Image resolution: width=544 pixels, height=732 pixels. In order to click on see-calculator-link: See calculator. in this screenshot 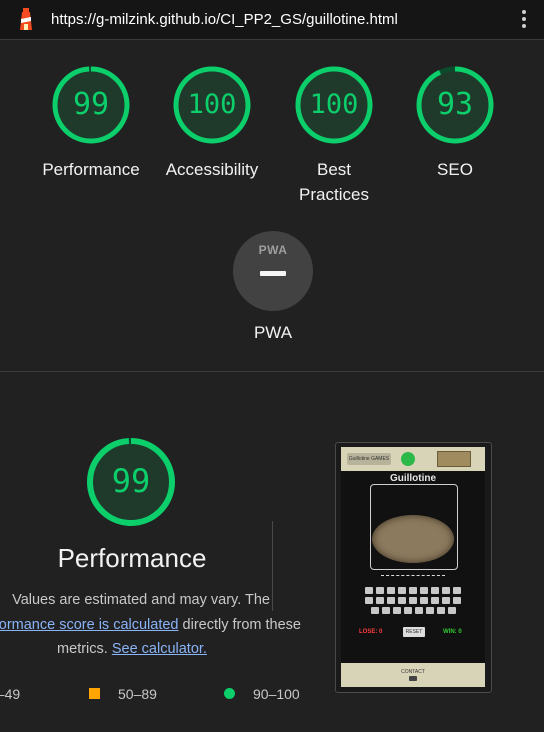, I will do `click(159, 649)`.